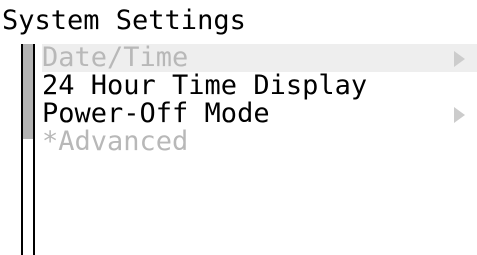 This screenshot has height=255, width=477. I want to click on menu-item-power-off-mode: Power-Off Mode, so click(259, 114).